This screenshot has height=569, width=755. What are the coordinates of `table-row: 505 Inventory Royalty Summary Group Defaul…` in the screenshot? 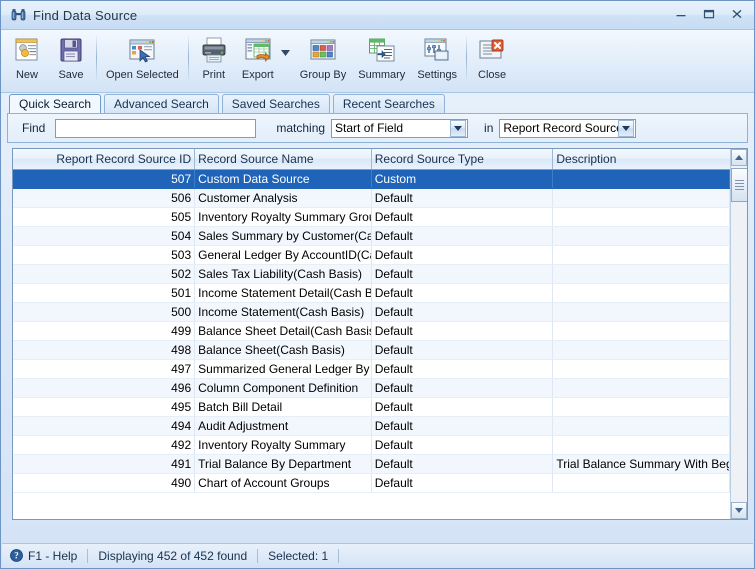 It's located at (371, 217).